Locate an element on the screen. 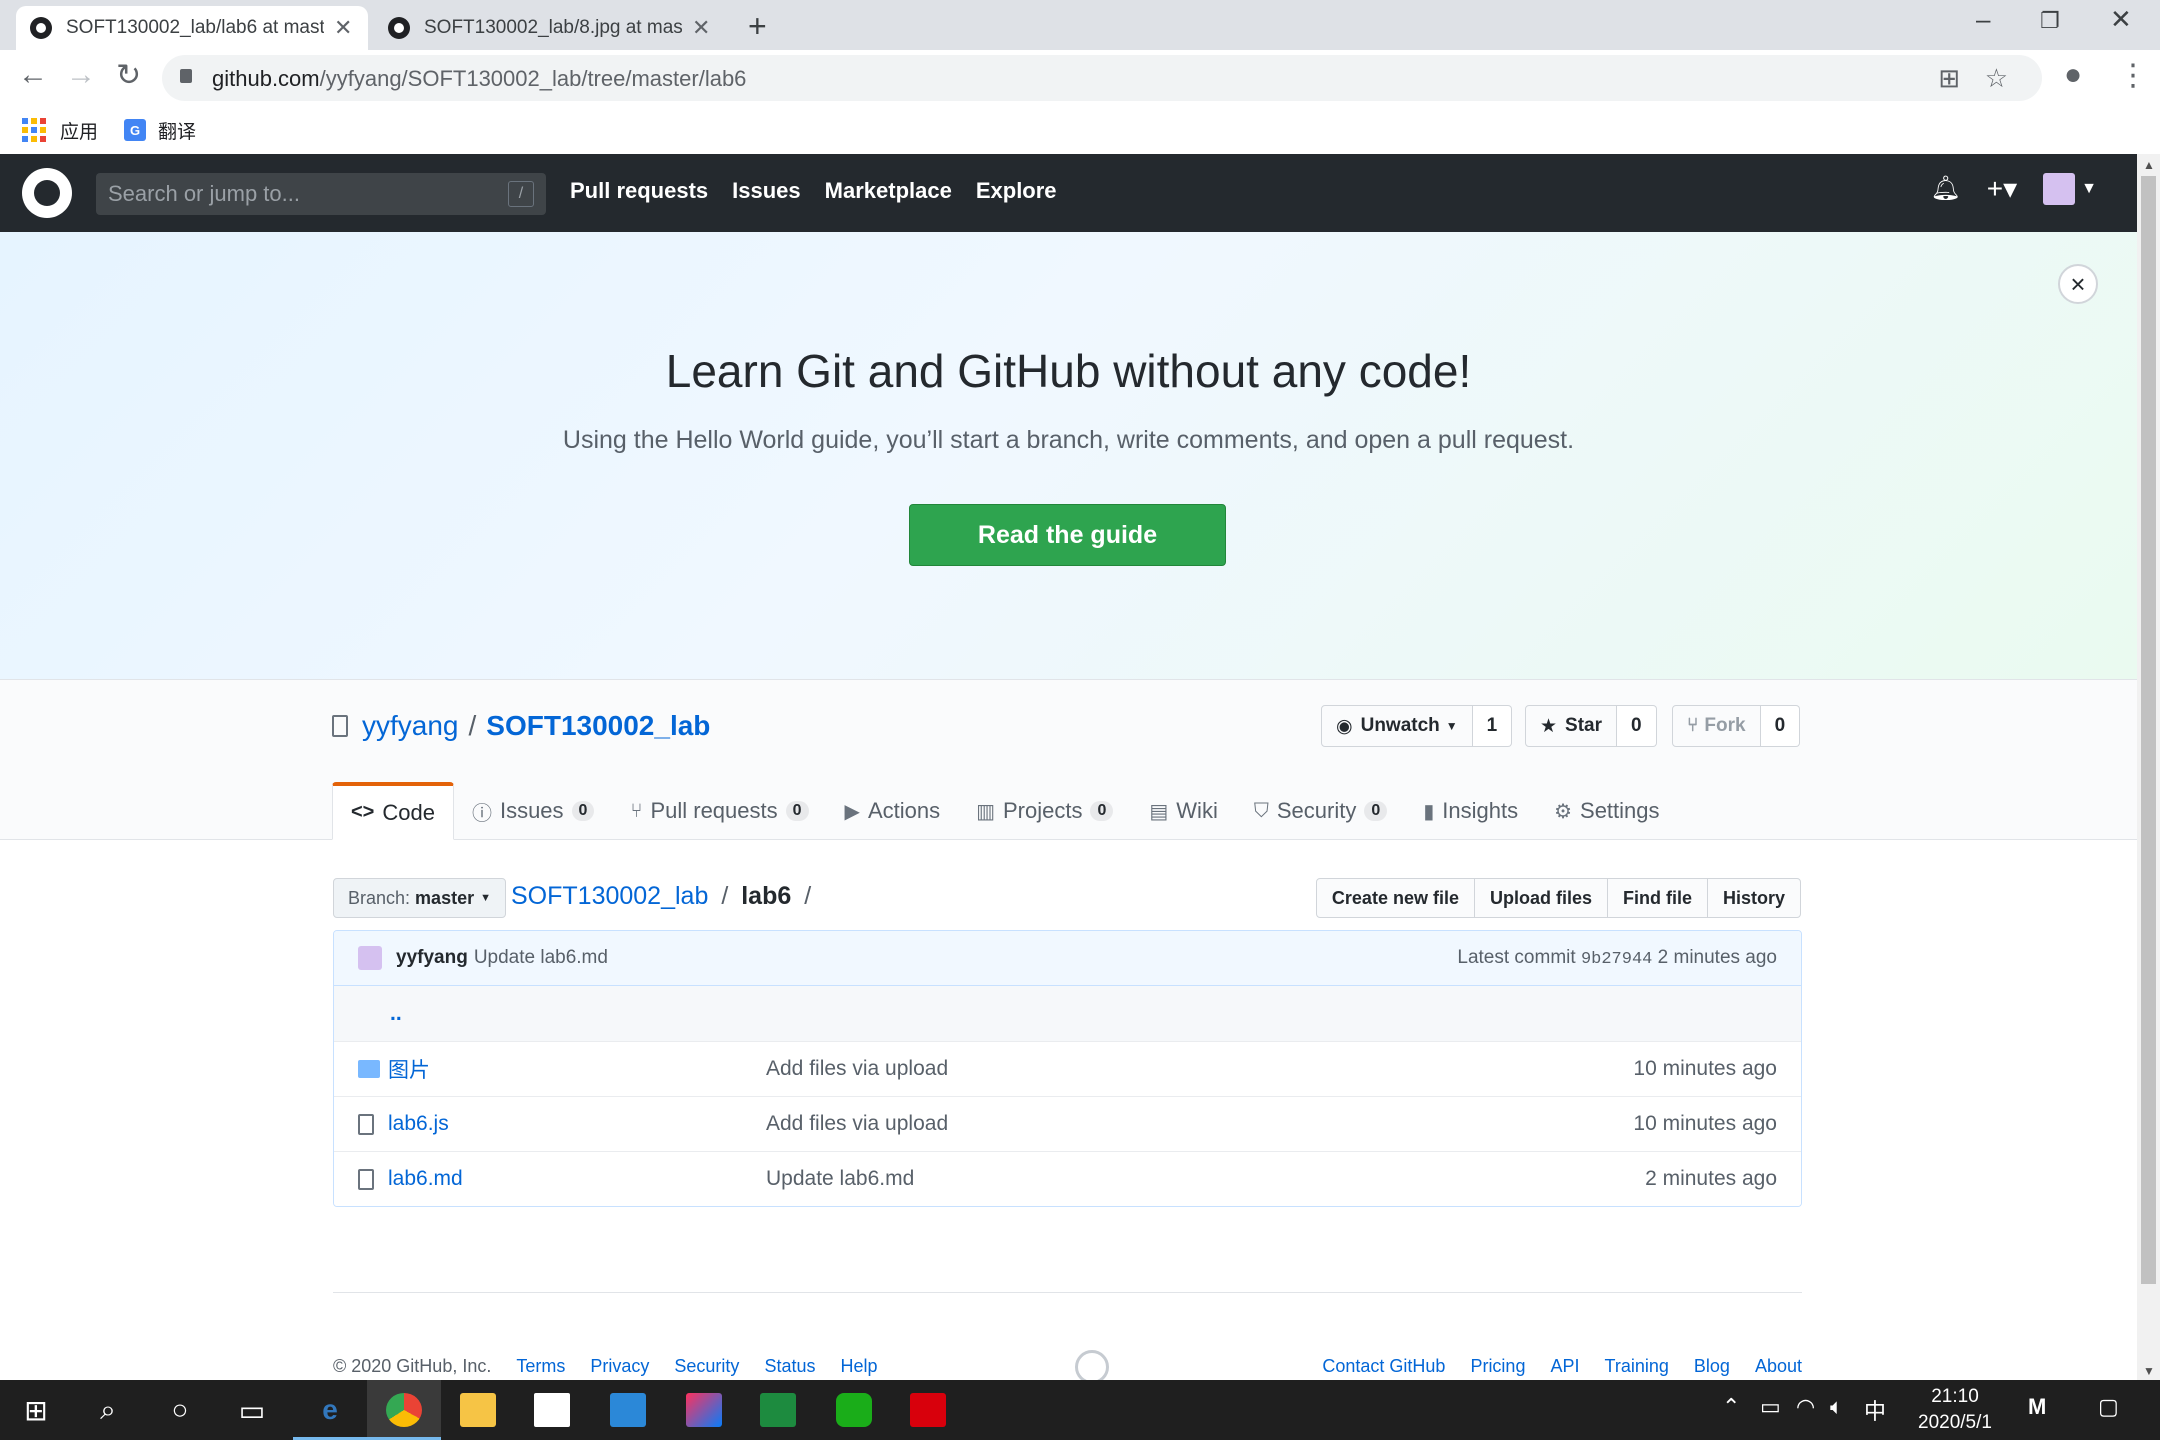  github-logo-icon is located at coordinates (47, 193).